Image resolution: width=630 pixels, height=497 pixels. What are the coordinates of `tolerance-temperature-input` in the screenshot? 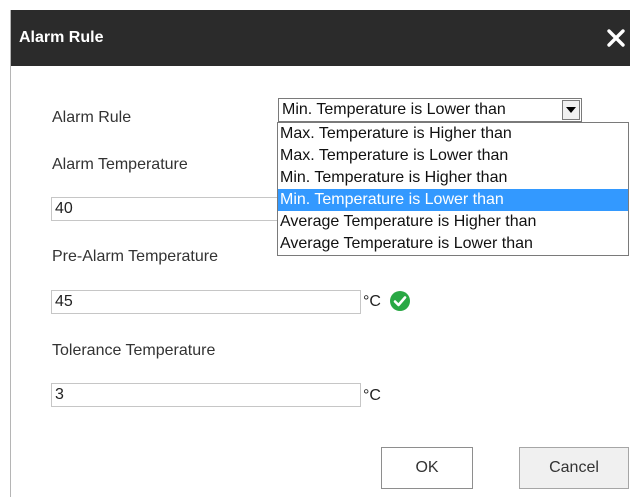 It's located at (206, 395).